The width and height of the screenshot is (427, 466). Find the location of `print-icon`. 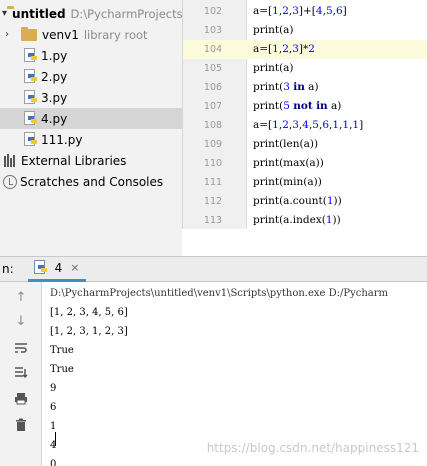

print-icon is located at coordinates (21, 398).